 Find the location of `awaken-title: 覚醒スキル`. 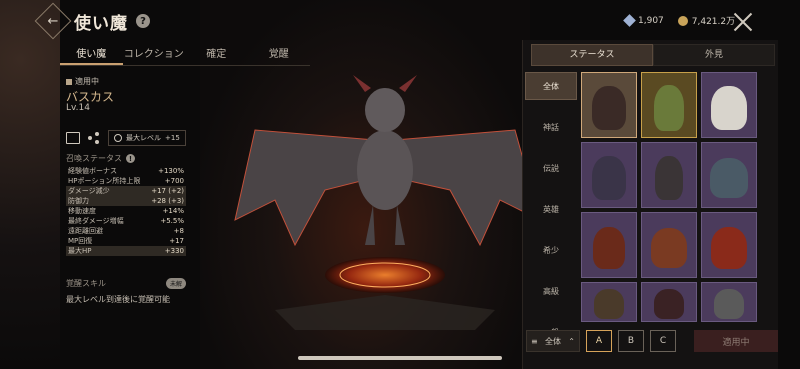

awaken-title: 覚醒スキル is located at coordinates (86, 283).